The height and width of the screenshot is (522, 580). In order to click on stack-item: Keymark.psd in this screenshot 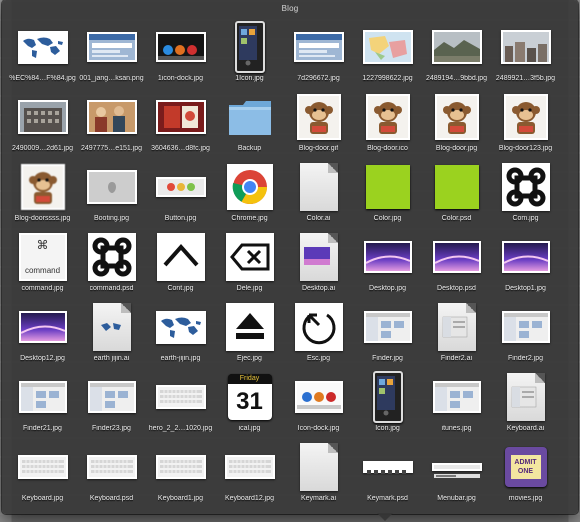, I will do `click(387, 475)`.